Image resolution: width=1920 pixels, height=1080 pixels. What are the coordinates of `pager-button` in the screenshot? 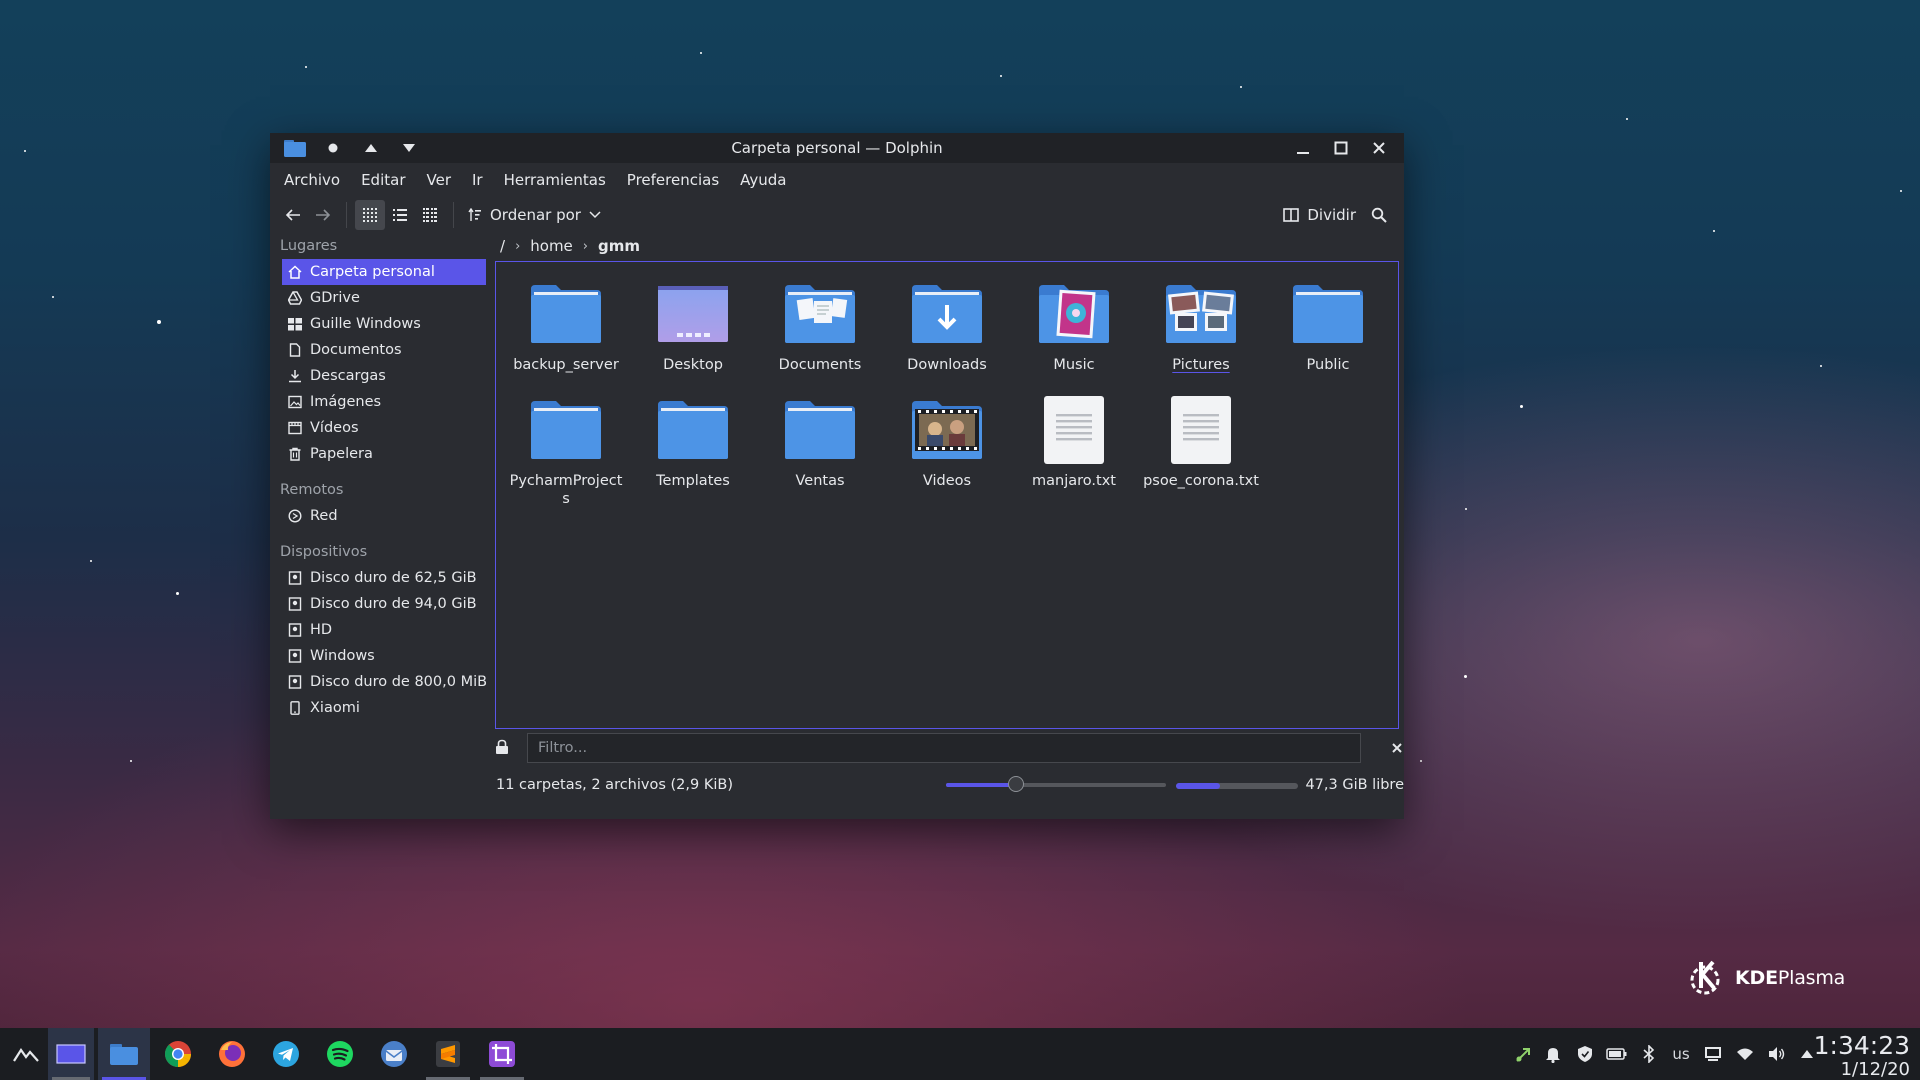 It's located at (71, 1054).